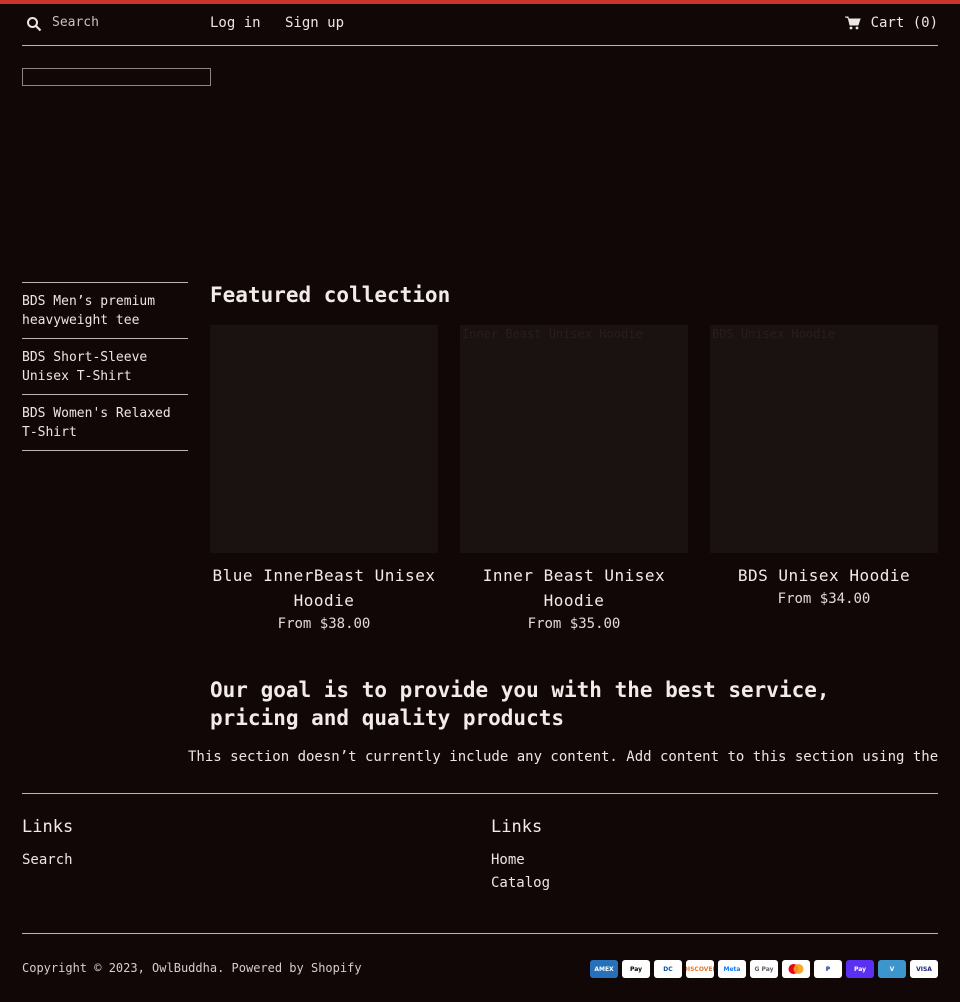 The image size is (960, 1002). Describe the element at coordinates (574, 439) in the screenshot. I see `product-image: Inner Beast Unisex Hoodie` at that location.